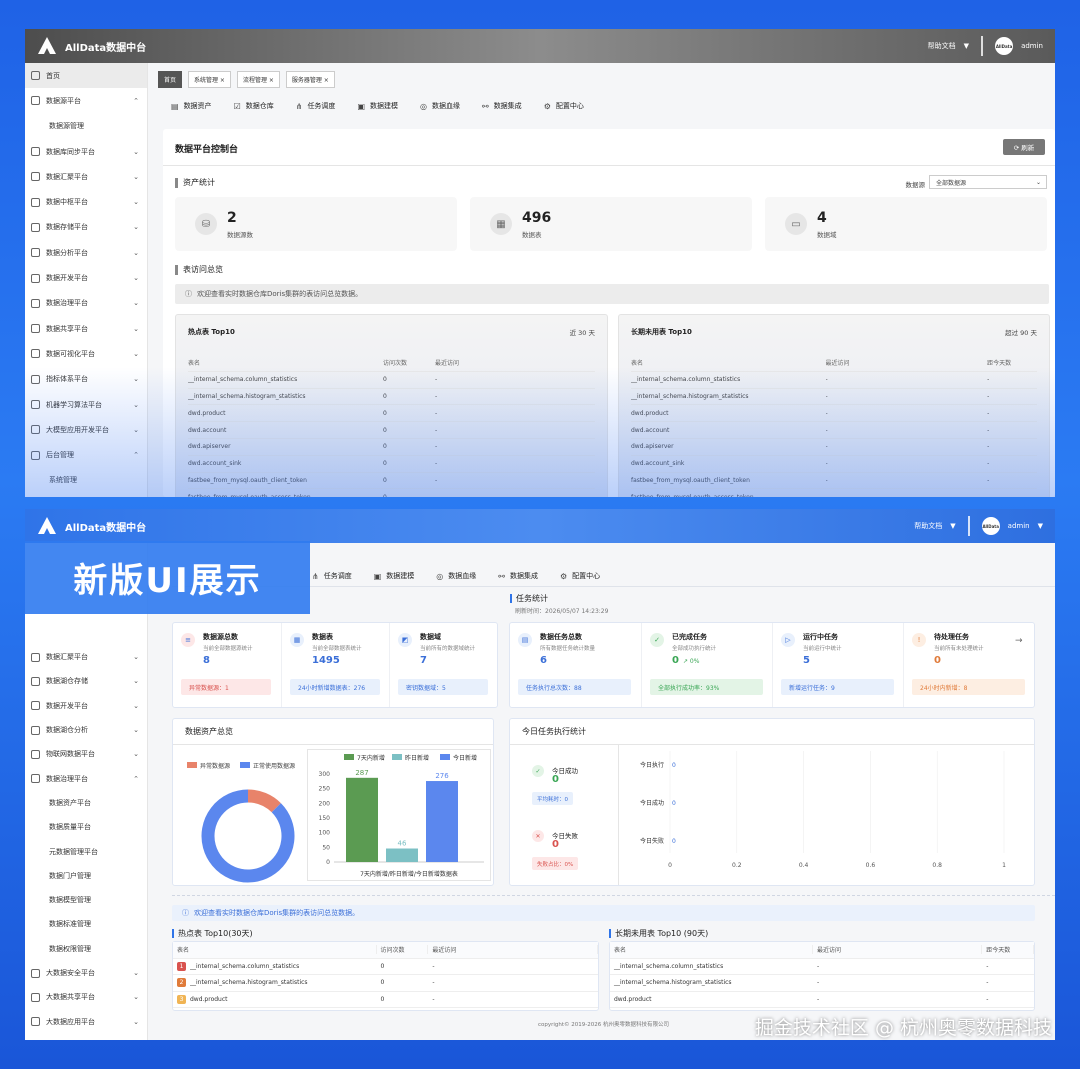  I want to click on arrow-right-icon: →, so click(1019, 641).